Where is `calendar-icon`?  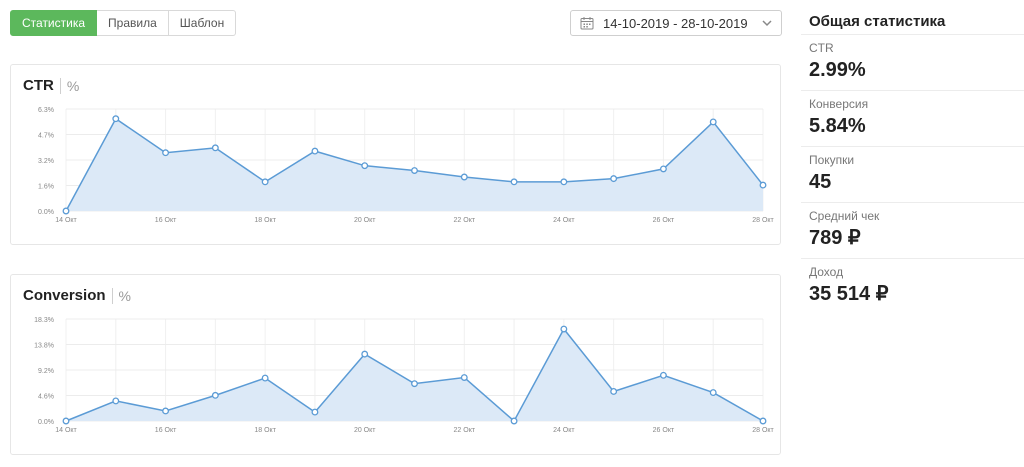
calendar-icon is located at coordinates (587, 23).